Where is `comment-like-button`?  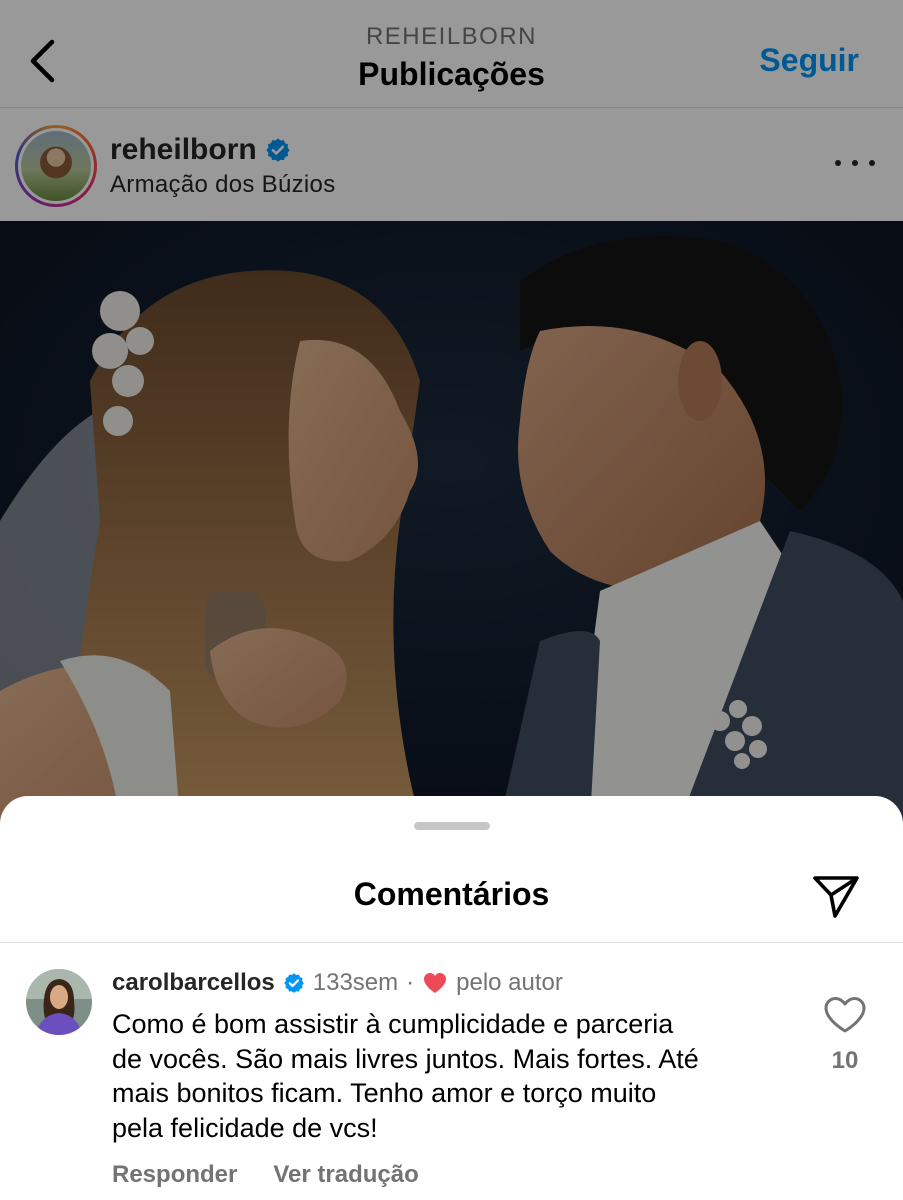
comment-like-button is located at coordinates (845, 1015).